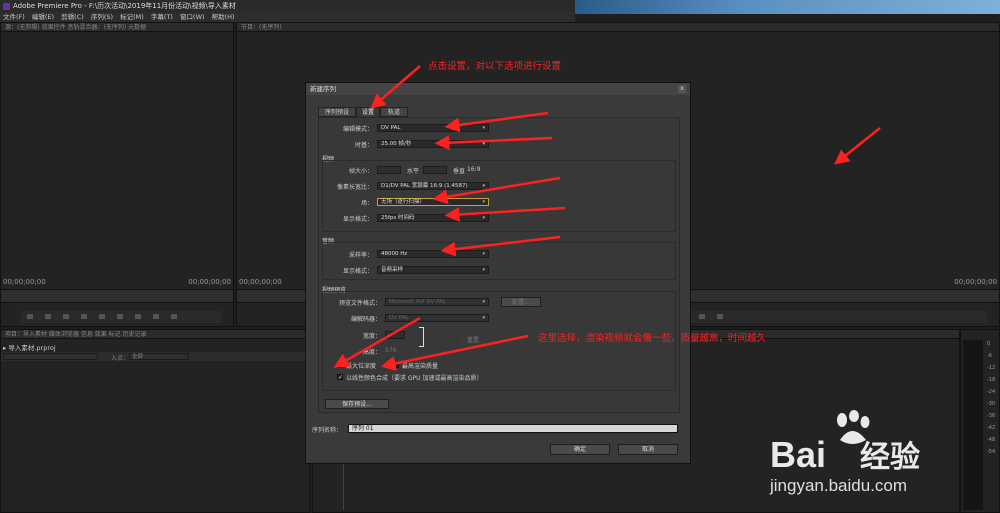  What do you see at coordinates (394, 112) in the screenshot?
I see `tab-tracks: 轨道` at bounding box center [394, 112].